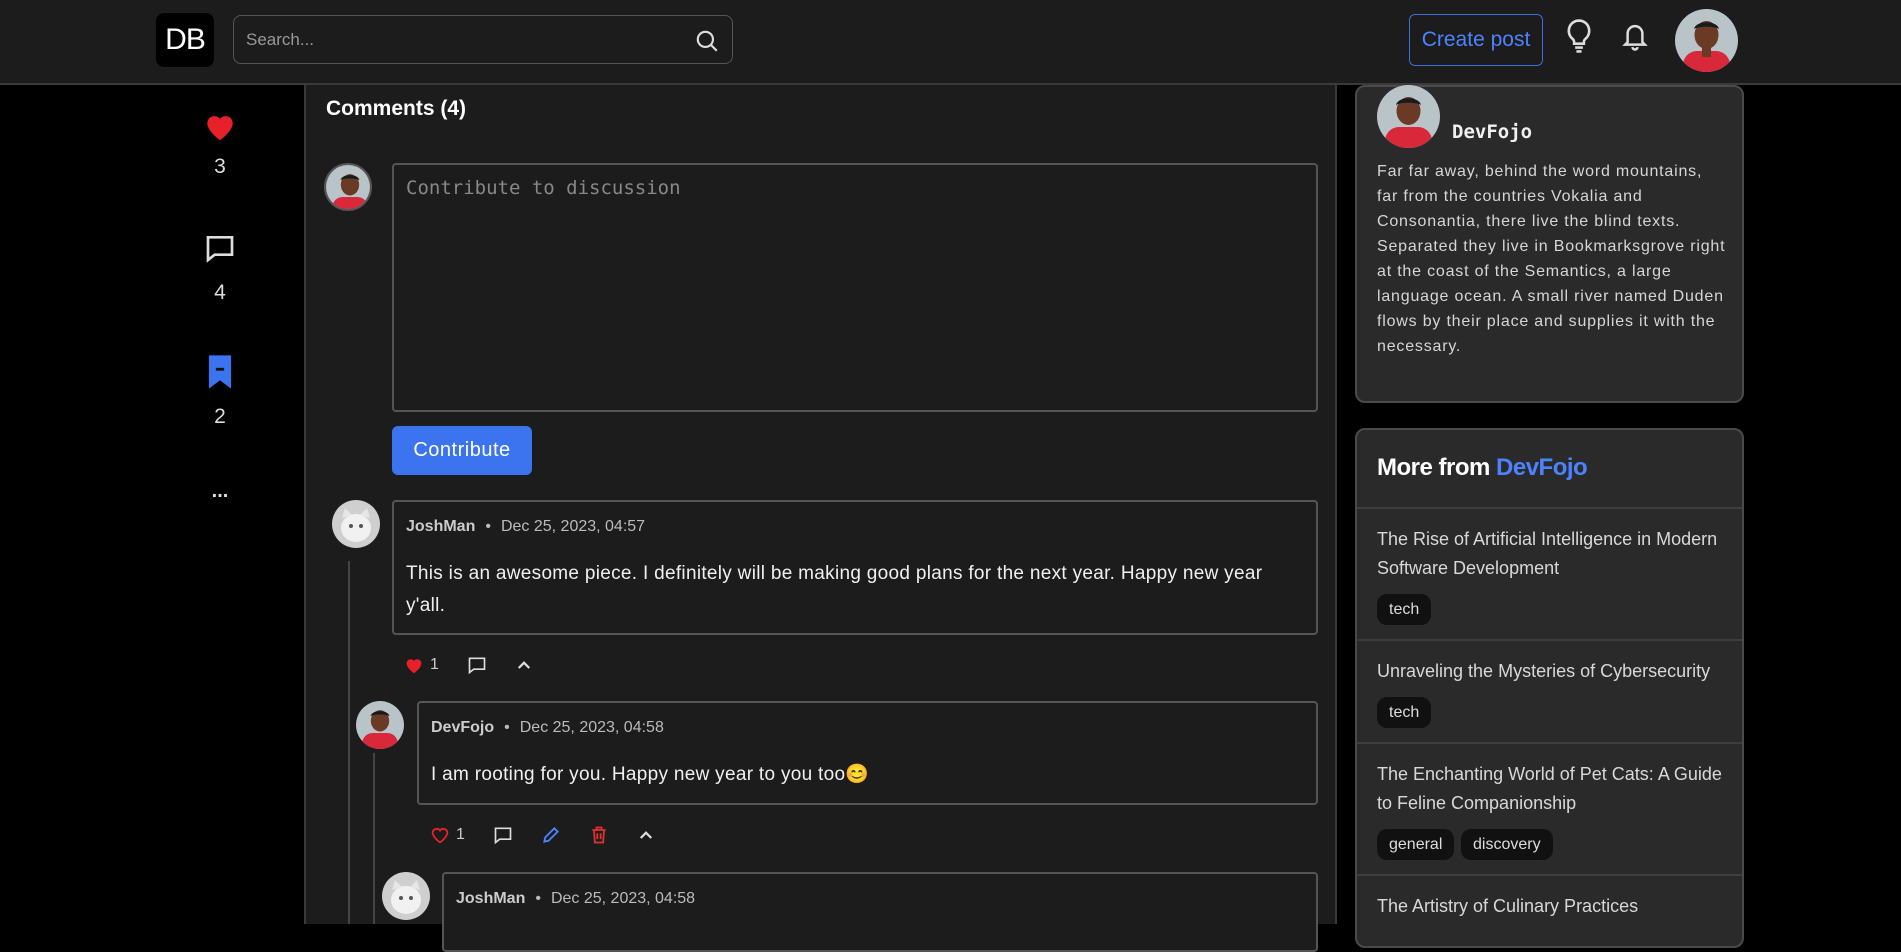 The height and width of the screenshot is (952, 1901). Describe the element at coordinates (1408, 116) in the screenshot. I see `author-avatar` at that location.